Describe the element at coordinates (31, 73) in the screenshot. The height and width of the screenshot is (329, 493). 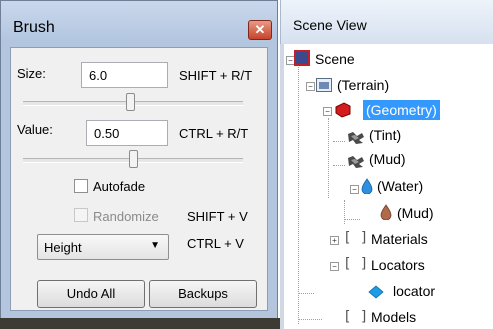
I see `size-label: Size:` at that location.